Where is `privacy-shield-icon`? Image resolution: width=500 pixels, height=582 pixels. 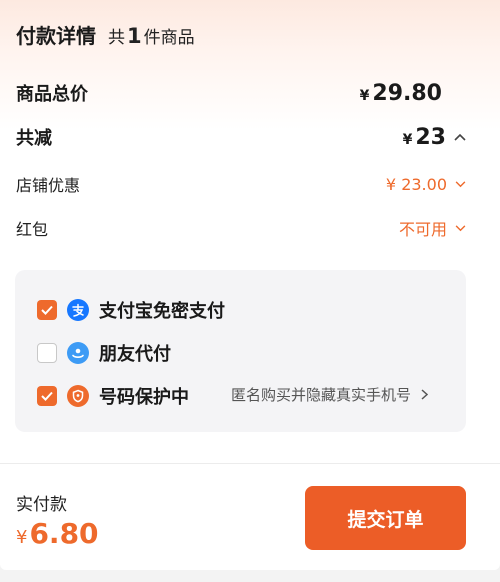
privacy-shield-icon is located at coordinates (78, 396).